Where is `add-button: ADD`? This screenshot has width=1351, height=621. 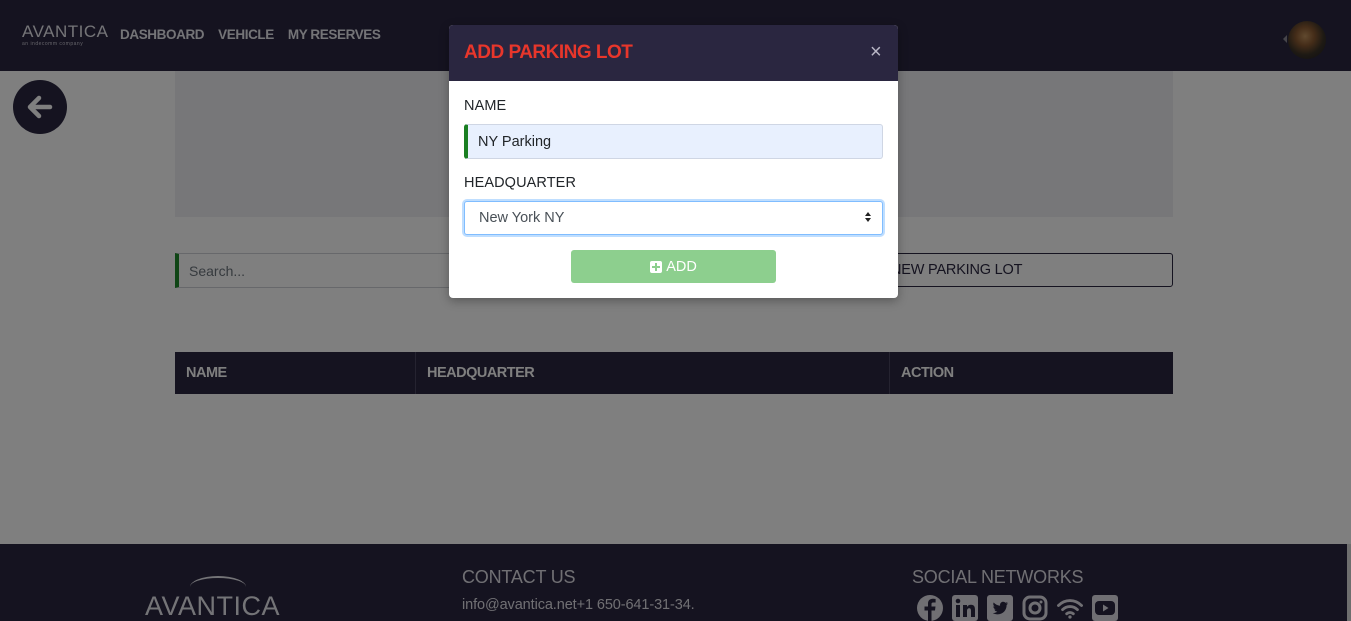 add-button: ADD is located at coordinates (673, 266).